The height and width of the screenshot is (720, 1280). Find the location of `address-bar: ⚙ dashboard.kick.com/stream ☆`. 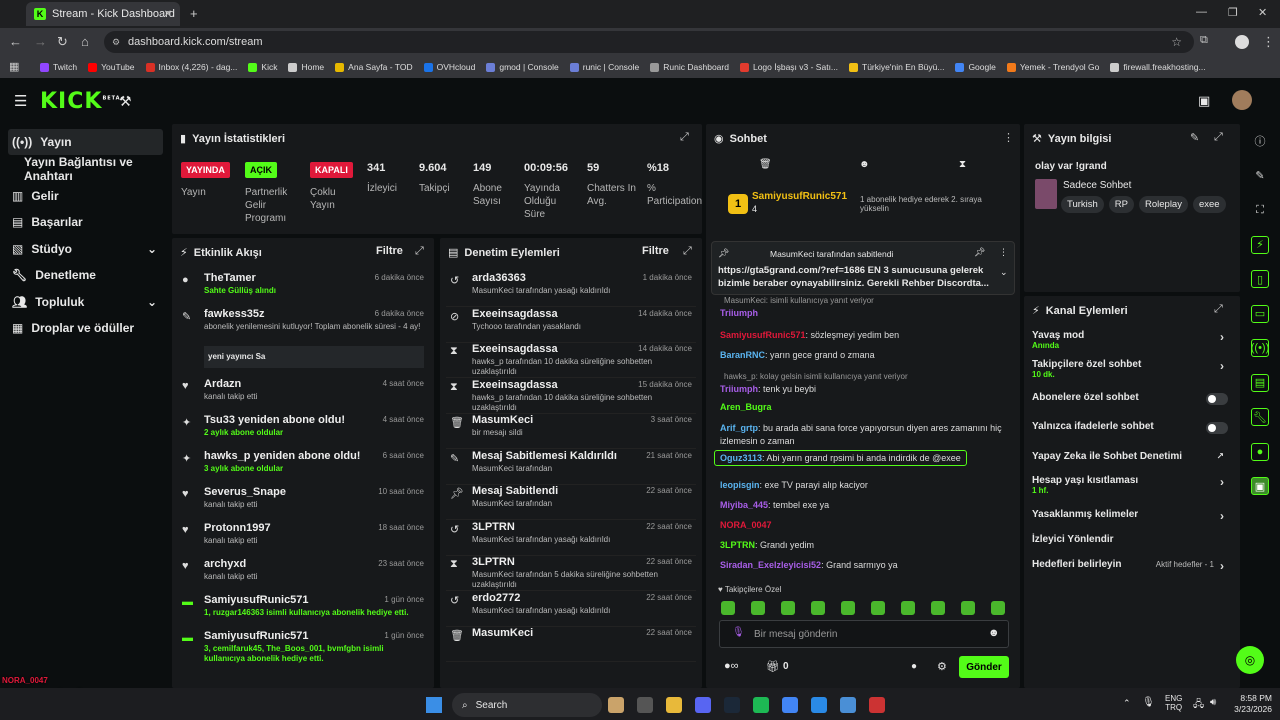

address-bar: ⚙ dashboard.kick.com/stream ☆ is located at coordinates (649, 42).